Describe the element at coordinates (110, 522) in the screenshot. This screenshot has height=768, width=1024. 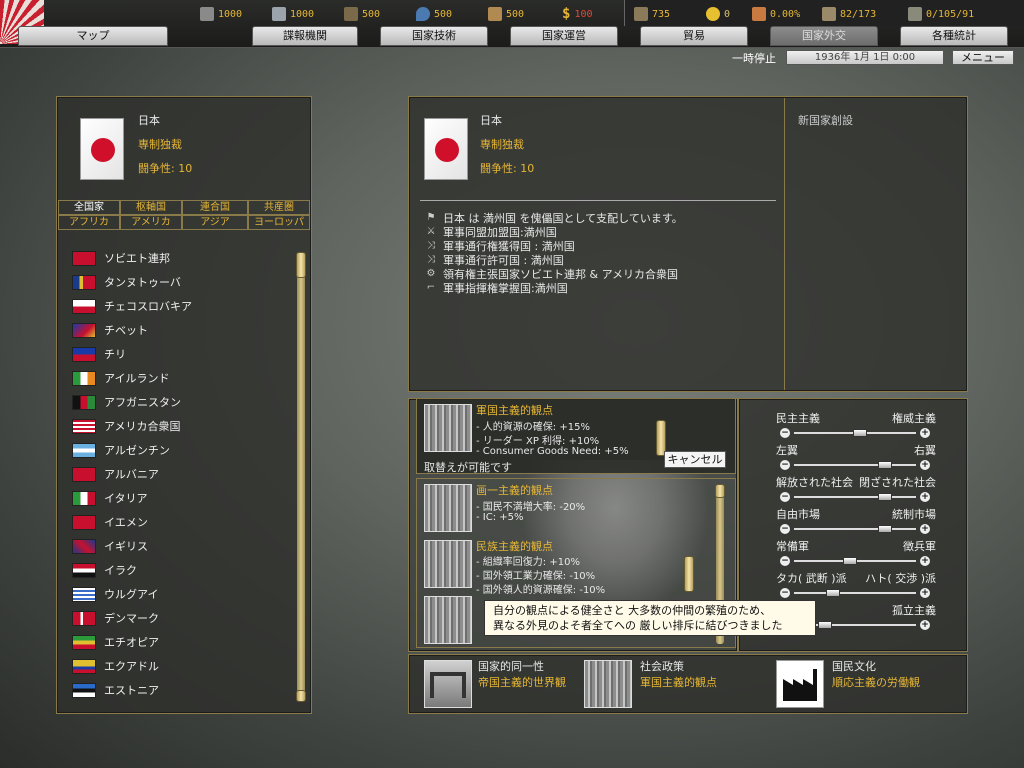
I see `country-list-item: イエメン` at that location.